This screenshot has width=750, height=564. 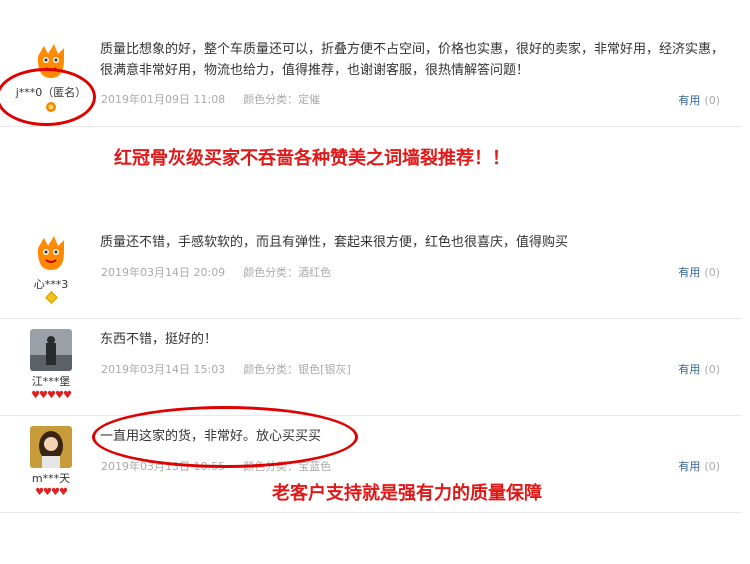 I want to click on highlight-ellipse-user, so click(x=48, y=97).